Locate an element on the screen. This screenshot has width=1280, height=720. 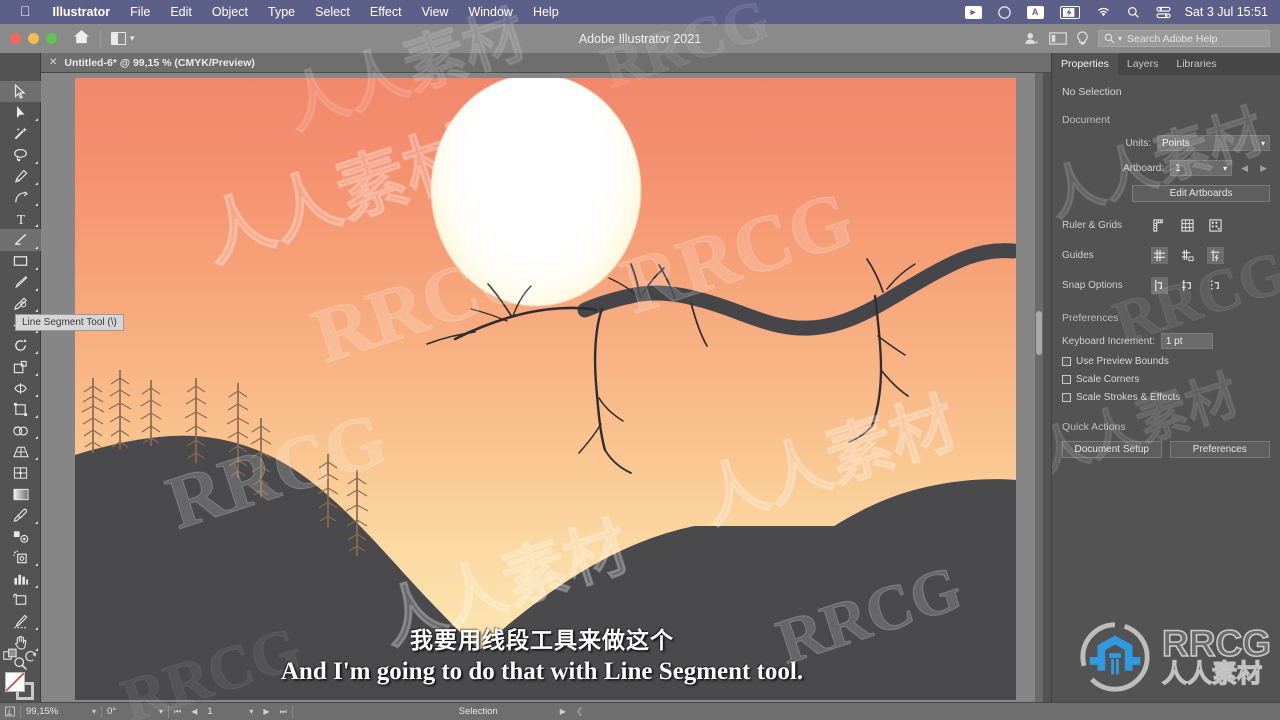
tool-eyedropper-tool is located at coordinates (20, 515).